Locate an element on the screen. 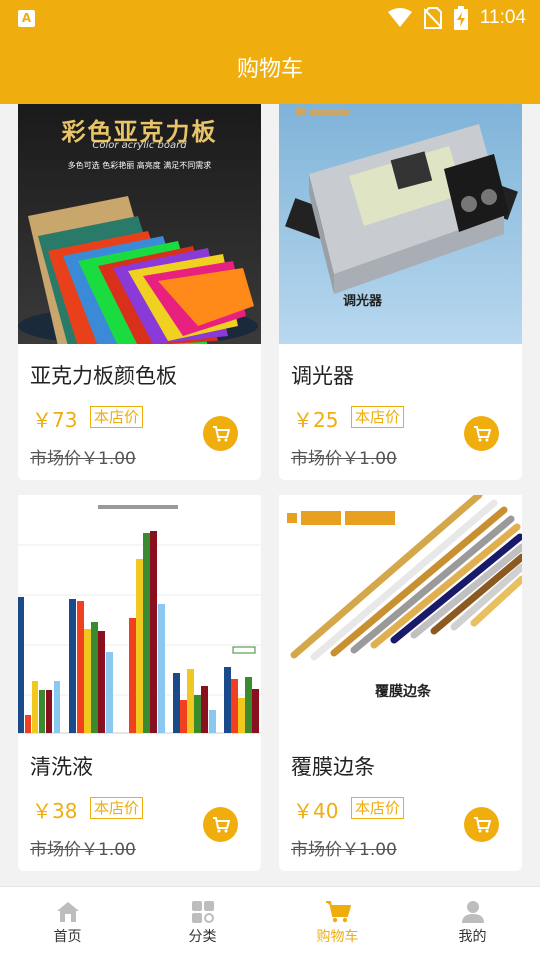 The image size is (540, 960). tab-category: 分类 is located at coordinates (202, 923).